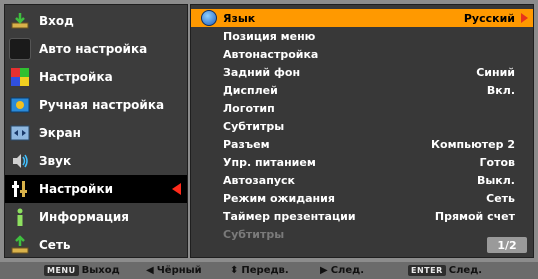 The height and width of the screenshot is (279, 538). I want to click on footer-enter-label: След., so click(465, 270).